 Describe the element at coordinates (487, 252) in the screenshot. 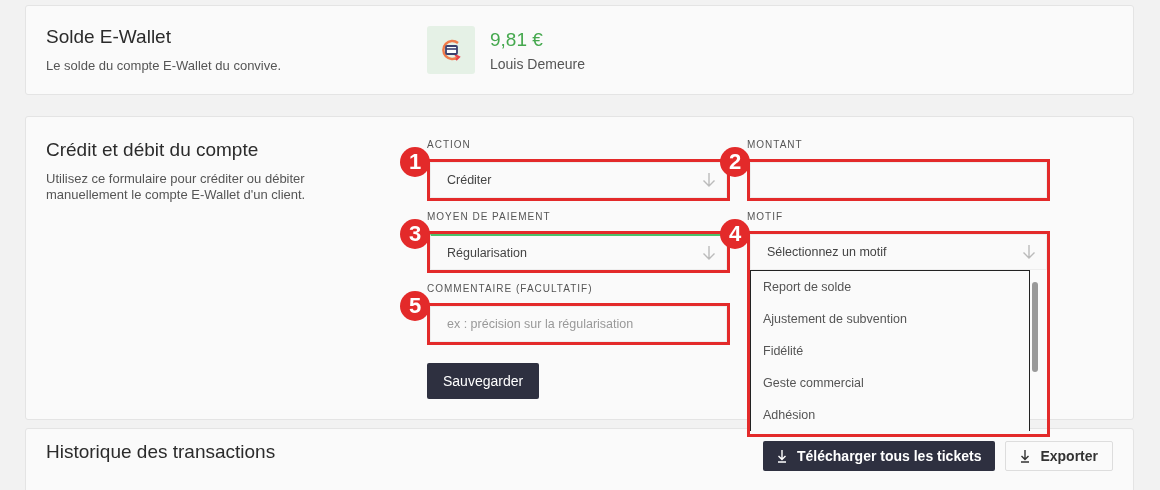

I see `select-value: Régularisation` at that location.